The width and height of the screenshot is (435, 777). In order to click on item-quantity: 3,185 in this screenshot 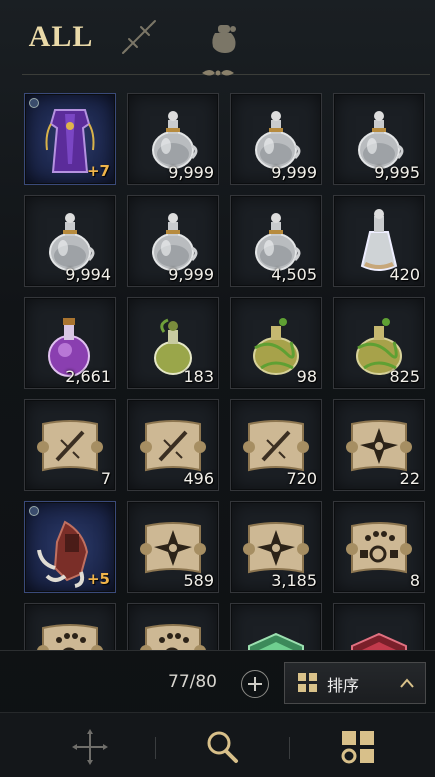, I will do `click(294, 580)`.